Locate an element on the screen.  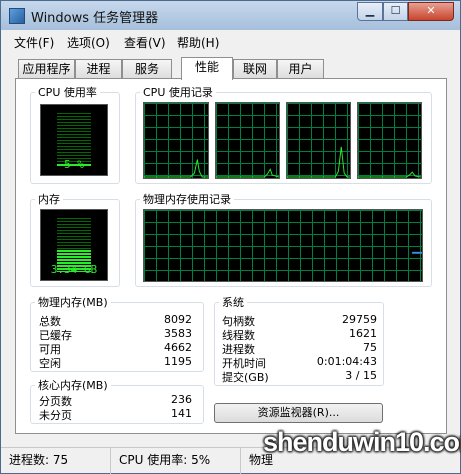
tab-strip: 应用程序 进程 服务 性能 联网 用户 is located at coordinates (230, 68).